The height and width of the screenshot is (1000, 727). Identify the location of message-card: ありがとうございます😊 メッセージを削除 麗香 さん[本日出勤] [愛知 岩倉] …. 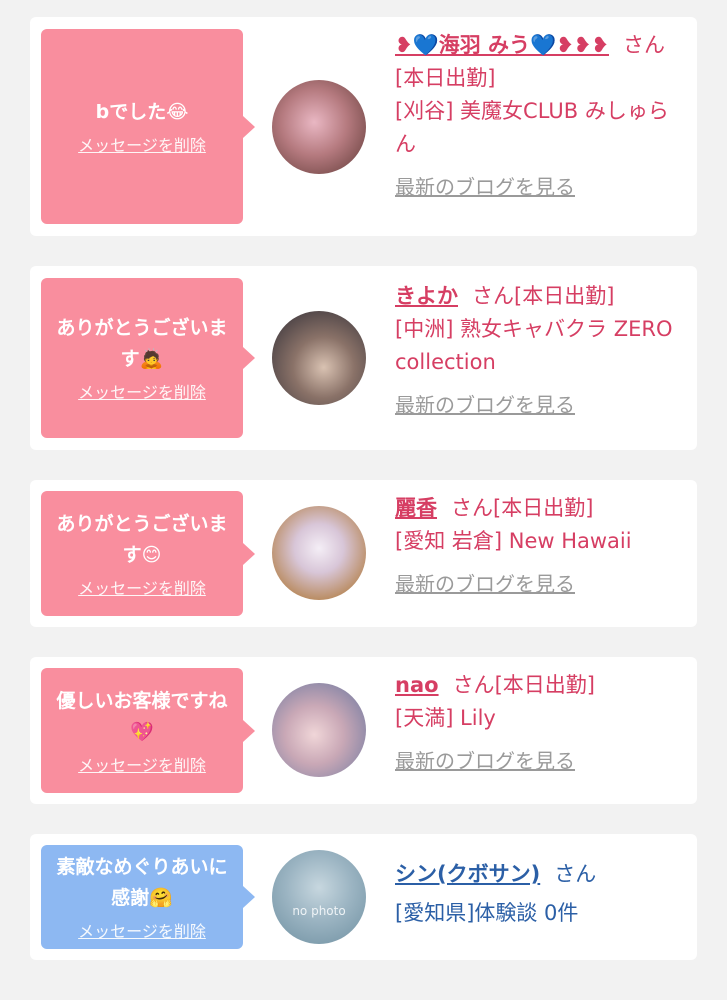
(363, 553).